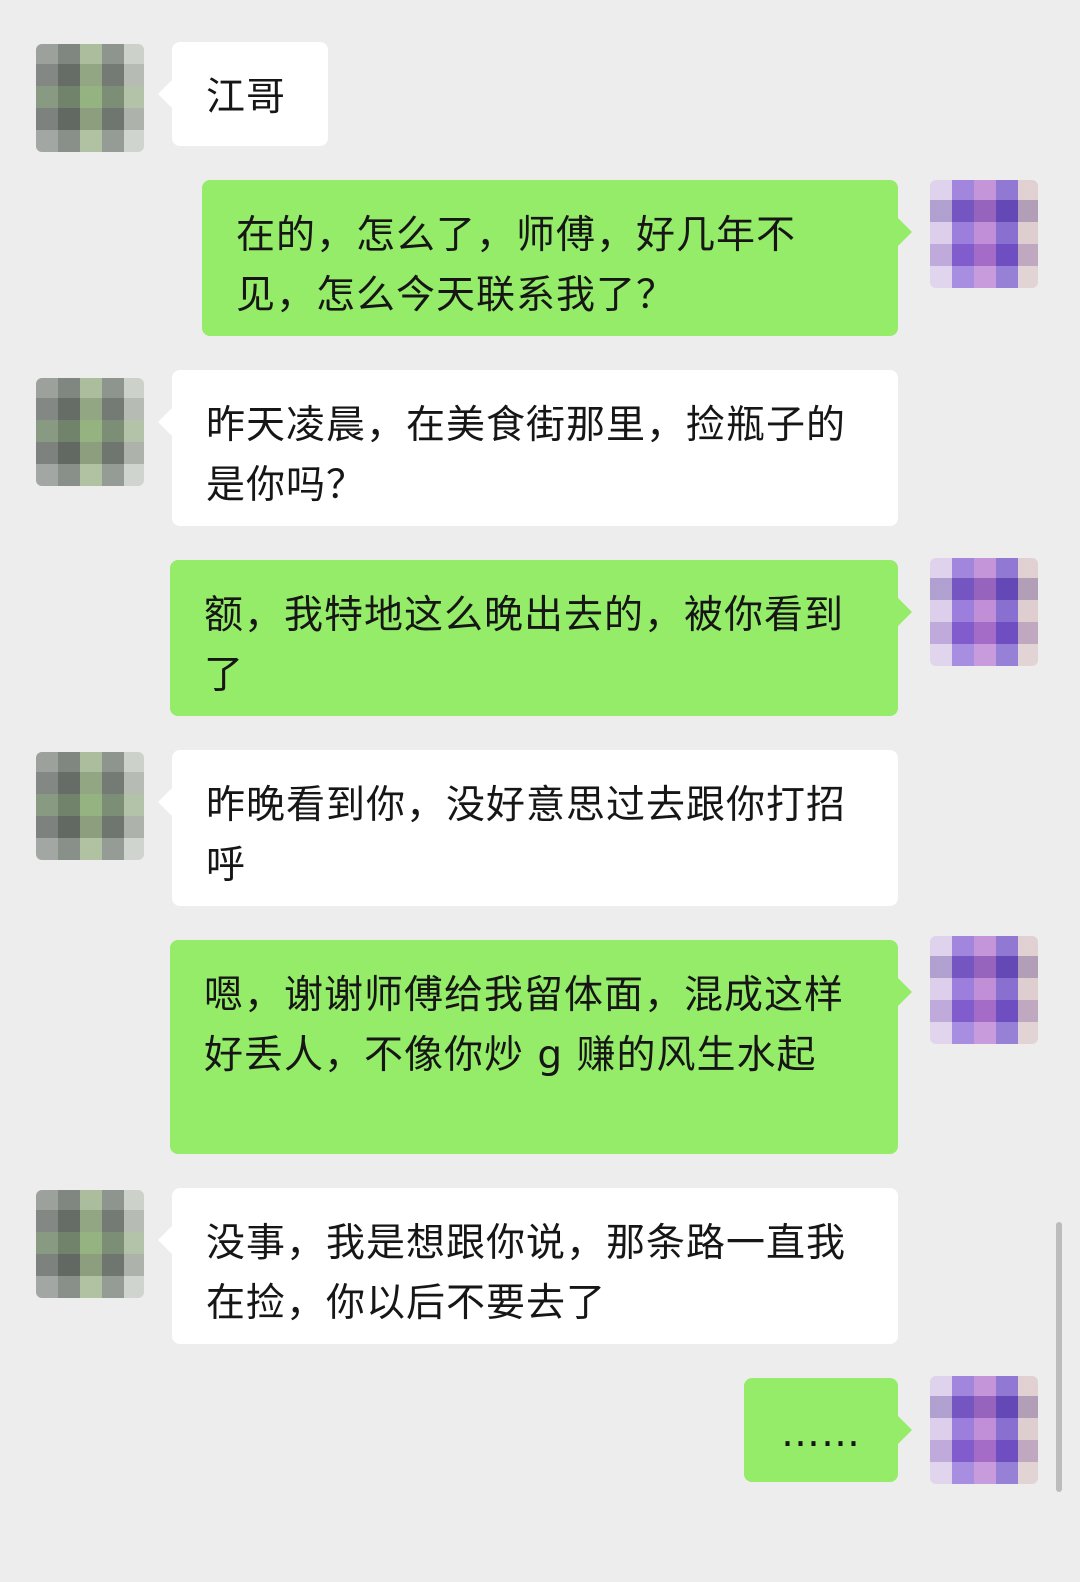  What do you see at coordinates (1059, 1357) in the screenshot?
I see `scrollbar` at bounding box center [1059, 1357].